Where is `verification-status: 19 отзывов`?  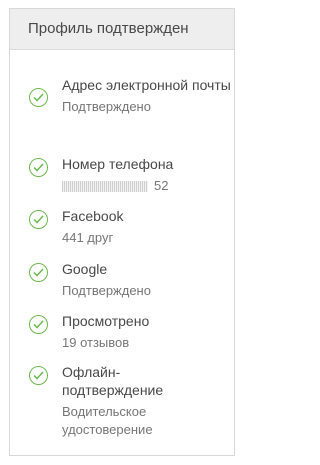
verification-status: 19 отзывов is located at coordinates (96, 342).